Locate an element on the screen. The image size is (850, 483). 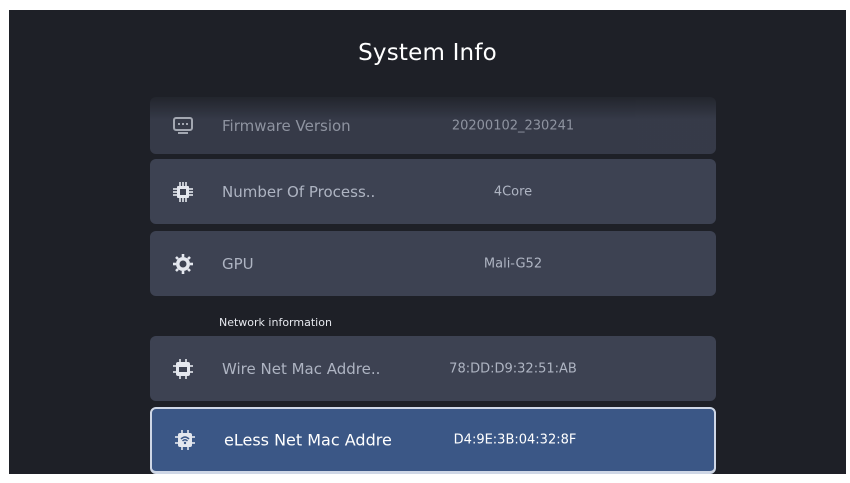
monitor-icon is located at coordinates (183, 125).